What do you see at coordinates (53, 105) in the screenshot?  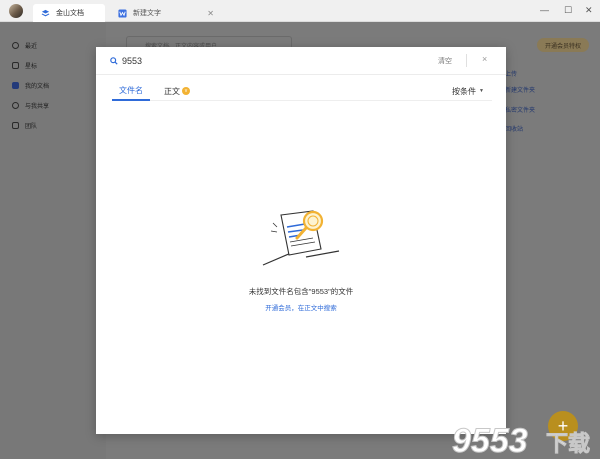 I see `sidebar-item-shared: 与我共享` at bounding box center [53, 105].